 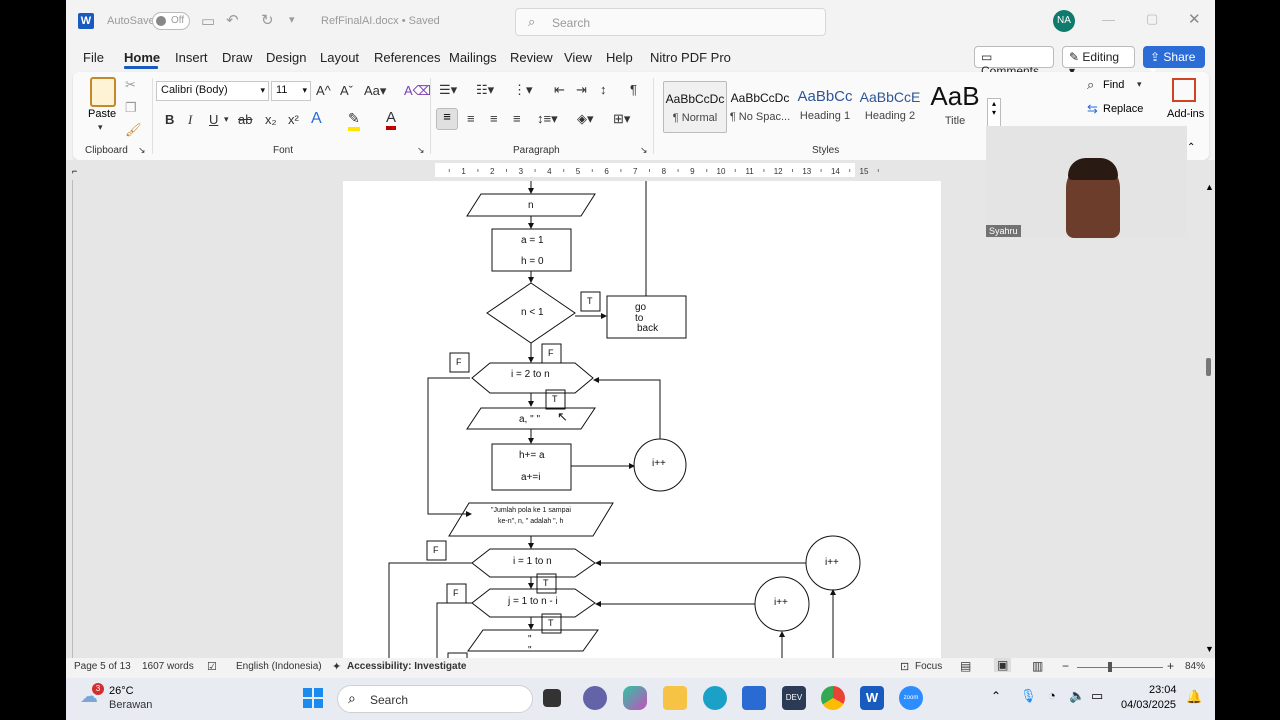 What do you see at coordinates (226, 119) in the screenshot?
I see `underline-dropdown-icon: ▾` at bounding box center [226, 119].